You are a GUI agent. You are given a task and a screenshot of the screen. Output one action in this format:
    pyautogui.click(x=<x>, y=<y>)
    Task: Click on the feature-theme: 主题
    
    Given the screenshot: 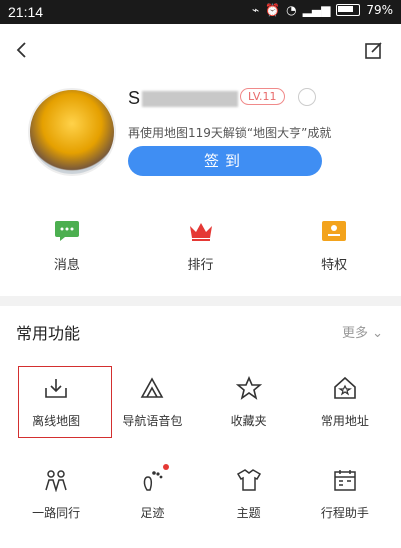 What is the action you would take?
    pyautogui.click(x=249, y=502)
    